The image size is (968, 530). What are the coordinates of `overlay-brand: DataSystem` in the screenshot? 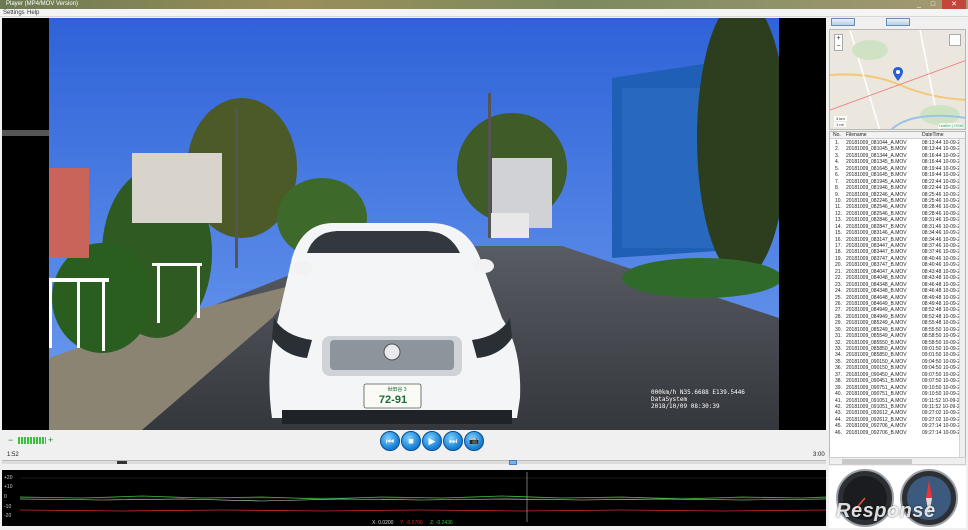 It's located at (669, 399).